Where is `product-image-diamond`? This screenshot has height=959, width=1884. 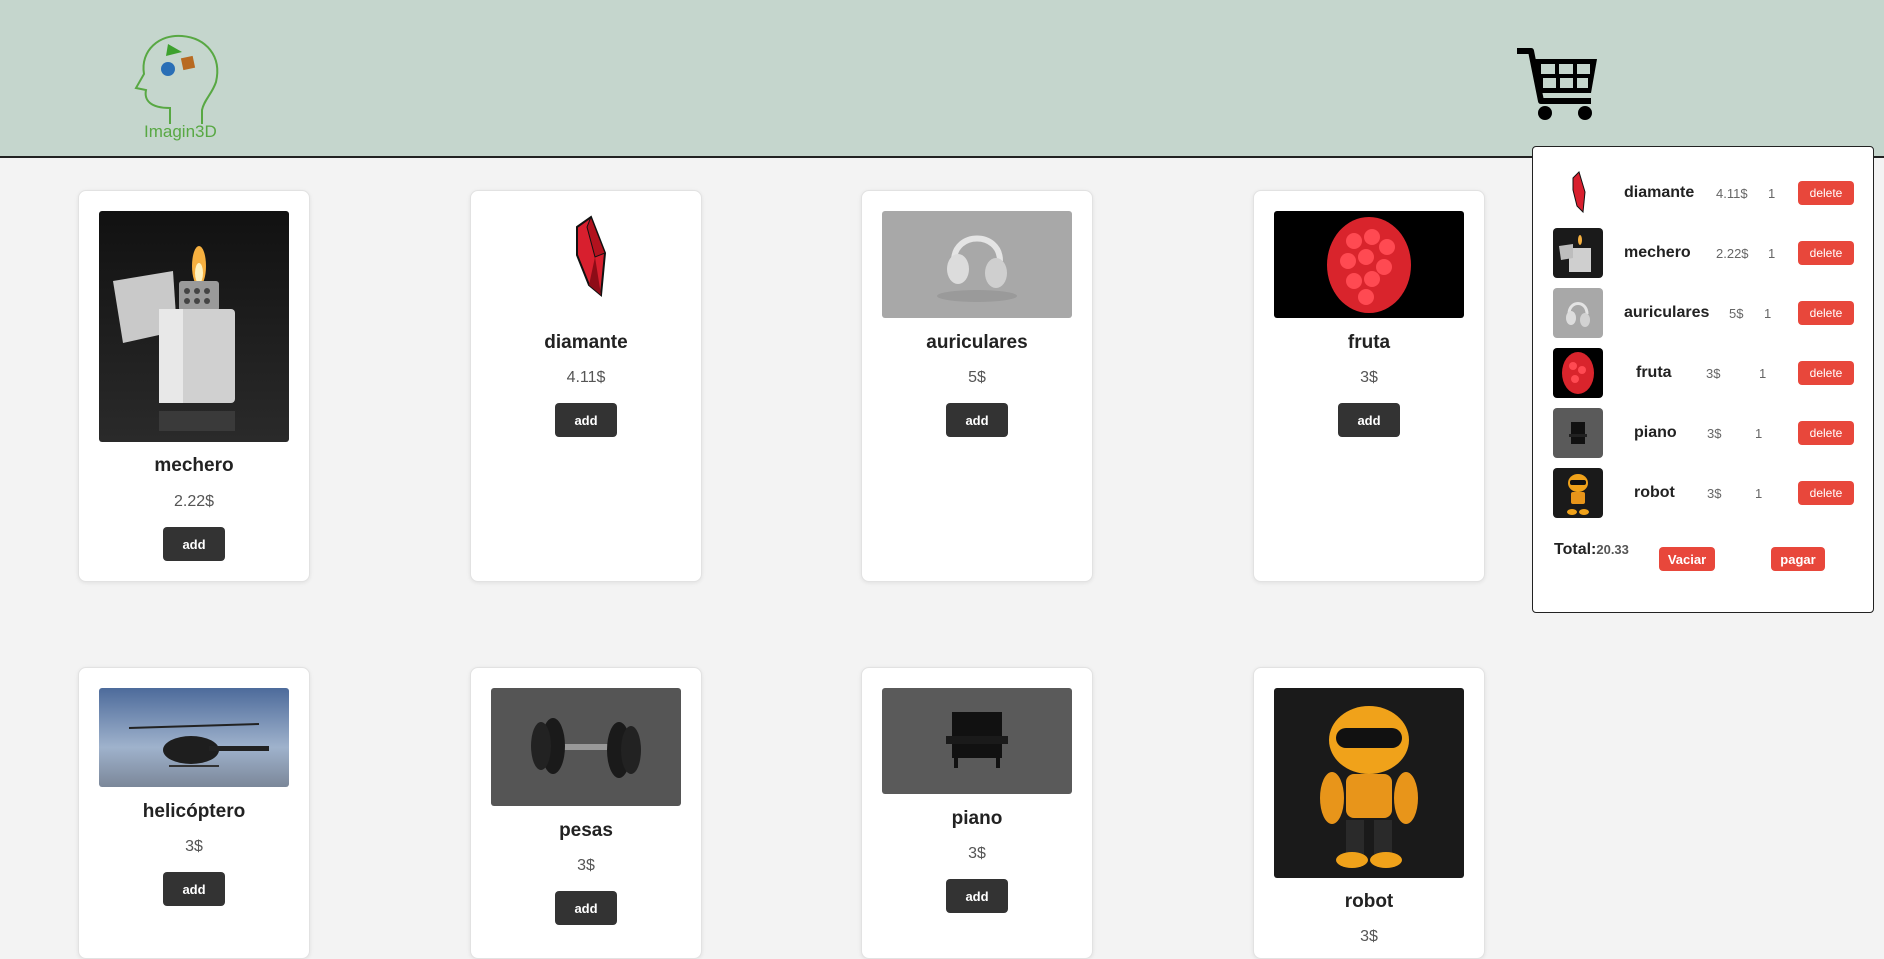 product-image-diamond is located at coordinates (586, 261).